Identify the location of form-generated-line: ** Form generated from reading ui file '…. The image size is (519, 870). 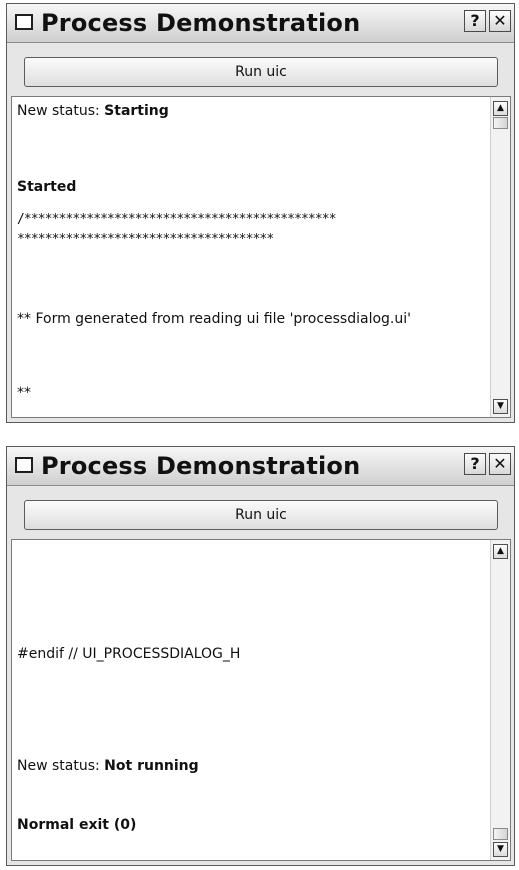
(214, 319).